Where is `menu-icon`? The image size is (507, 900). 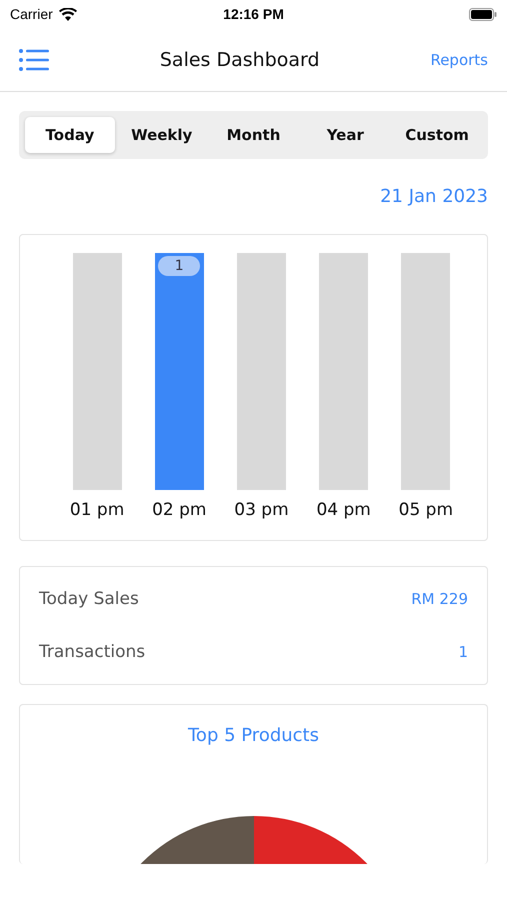
menu-icon is located at coordinates (34, 59).